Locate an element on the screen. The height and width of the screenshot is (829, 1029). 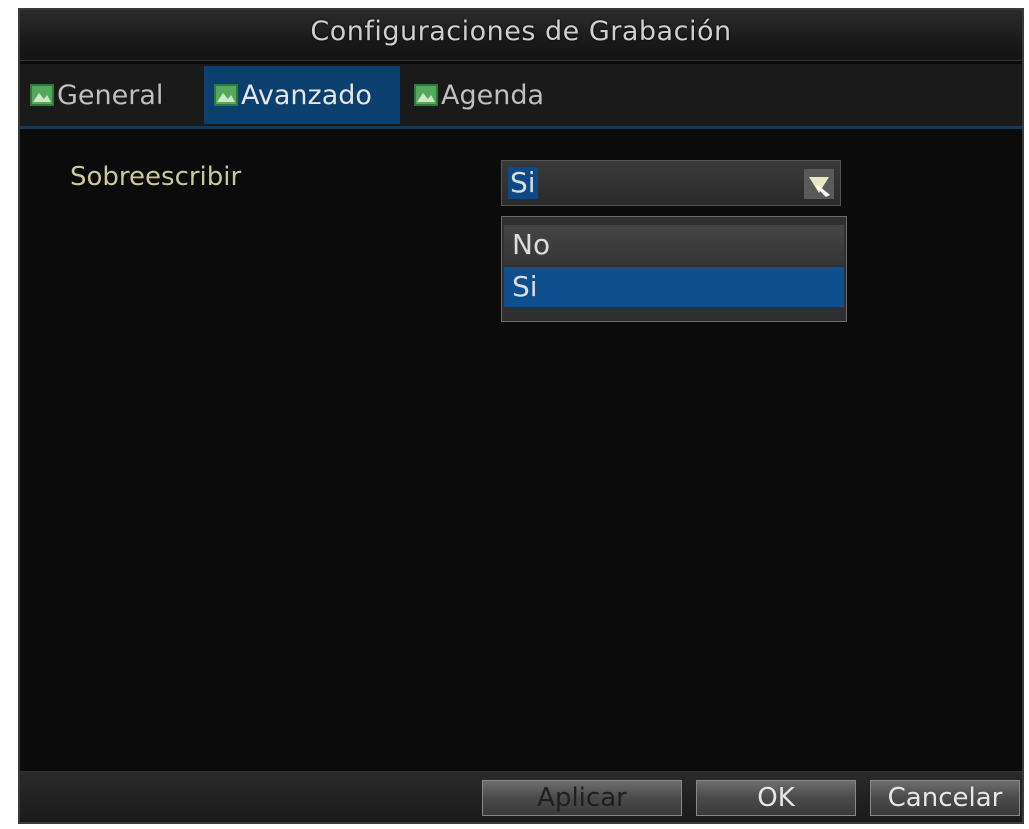
overwrite-dropdown-list: No Si is located at coordinates (674, 269).